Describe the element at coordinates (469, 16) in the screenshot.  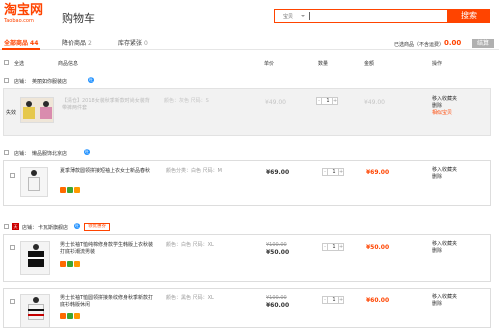
I see `search-button: 搜索` at that location.